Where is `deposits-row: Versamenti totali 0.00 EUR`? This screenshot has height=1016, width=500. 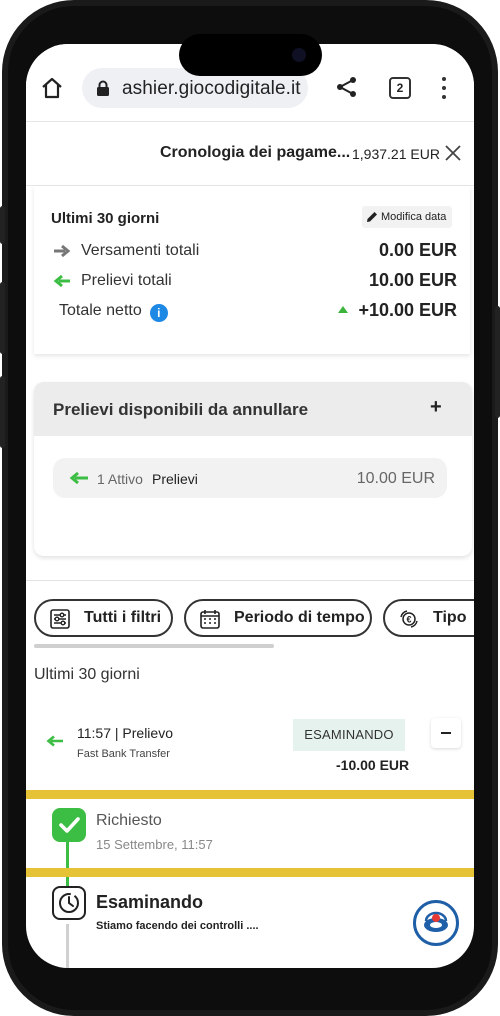
deposits-row: Versamenti totali 0.00 EUR is located at coordinates (255, 252).